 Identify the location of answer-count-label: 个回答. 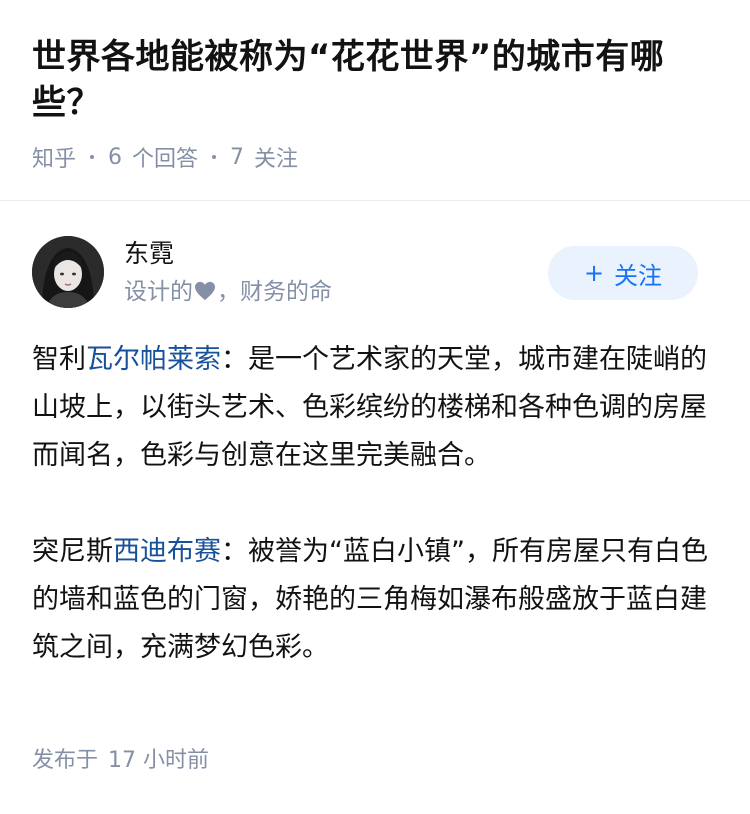
(165, 159).